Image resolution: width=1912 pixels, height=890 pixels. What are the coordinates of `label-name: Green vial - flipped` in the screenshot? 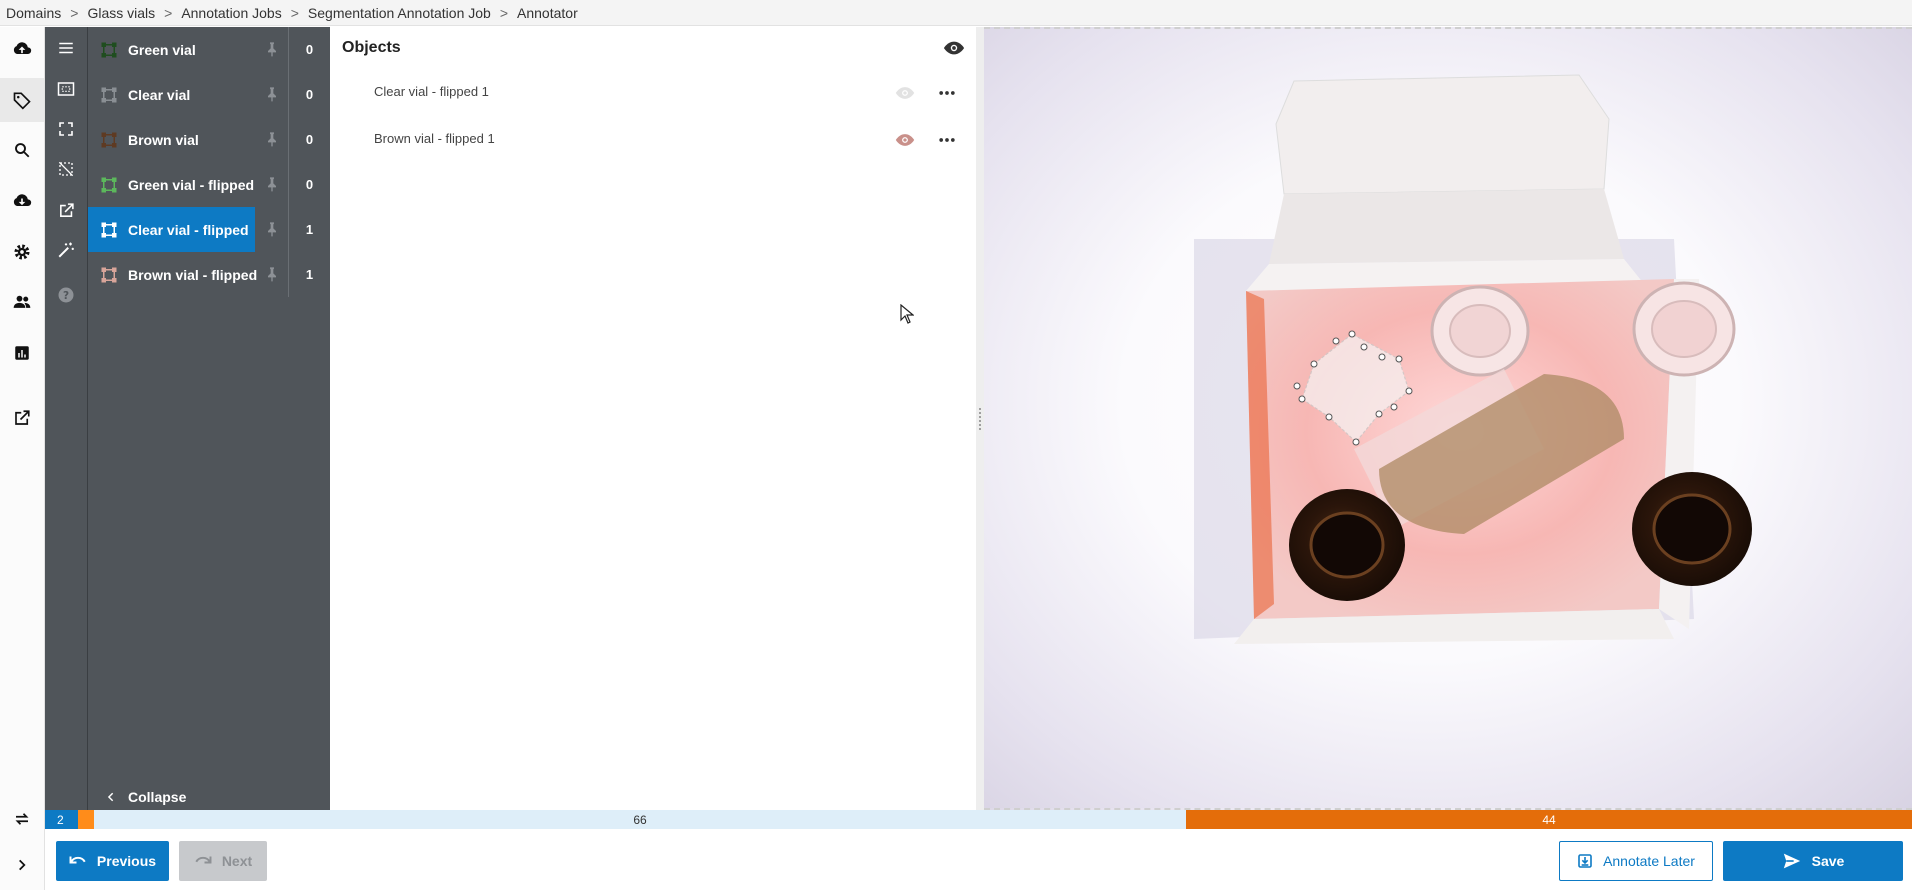 It's located at (191, 184).